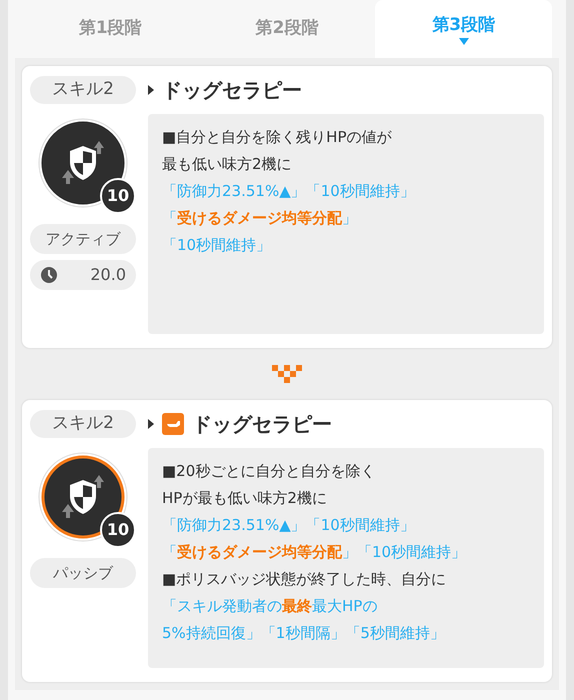 This screenshot has width=574, height=700. What do you see at coordinates (277, 137) in the screenshot?
I see `description-line: ■自分と自分を除く残りHPの値が` at bounding box center [277, 137].